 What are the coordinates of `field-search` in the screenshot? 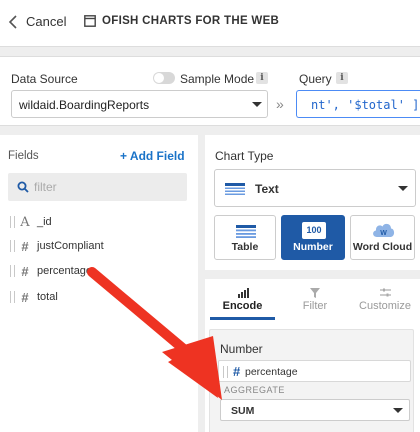 It's located at (97, 187).